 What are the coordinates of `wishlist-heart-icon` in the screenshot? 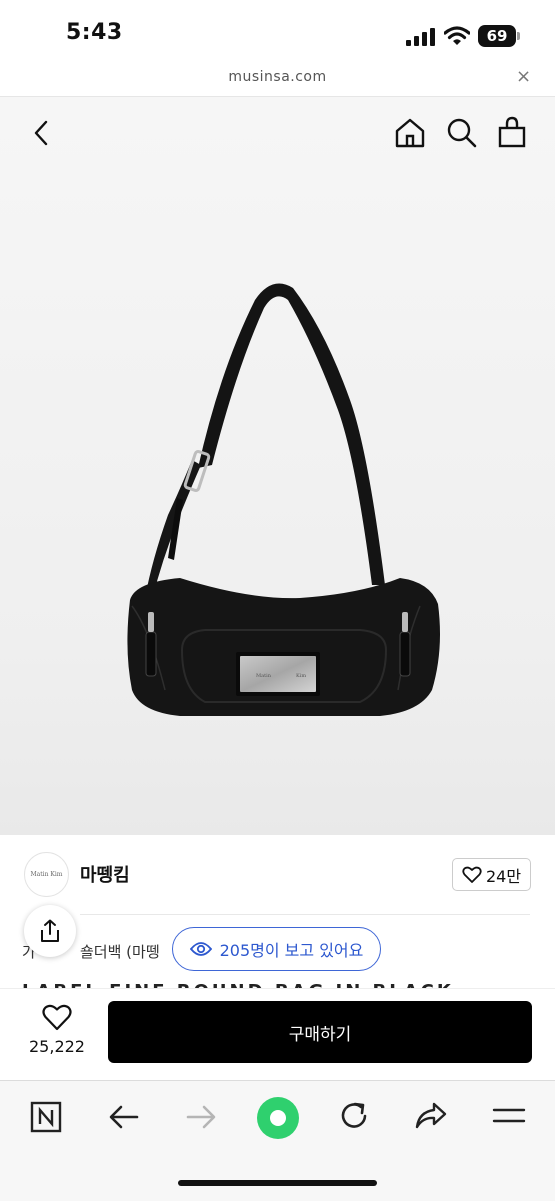 It's located at (57, 1018).